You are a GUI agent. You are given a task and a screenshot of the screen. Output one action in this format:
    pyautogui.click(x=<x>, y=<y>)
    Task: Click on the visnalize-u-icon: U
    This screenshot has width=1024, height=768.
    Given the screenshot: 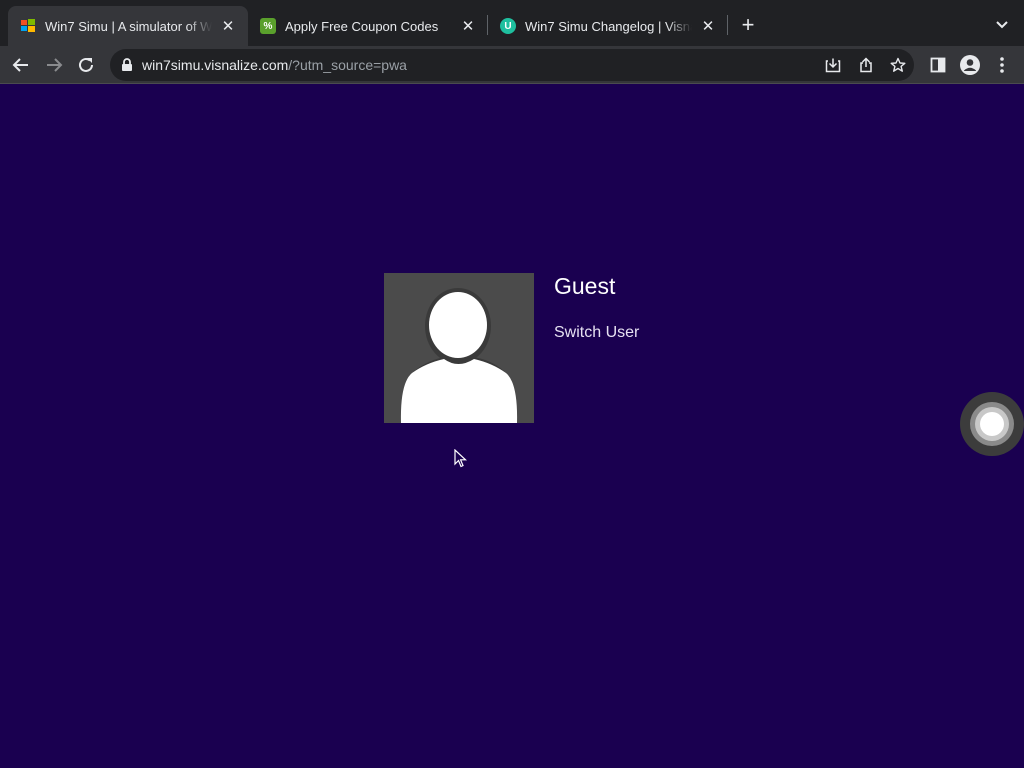 What is the action you would take?
    pyautogui.click(x=508, y=26)
    